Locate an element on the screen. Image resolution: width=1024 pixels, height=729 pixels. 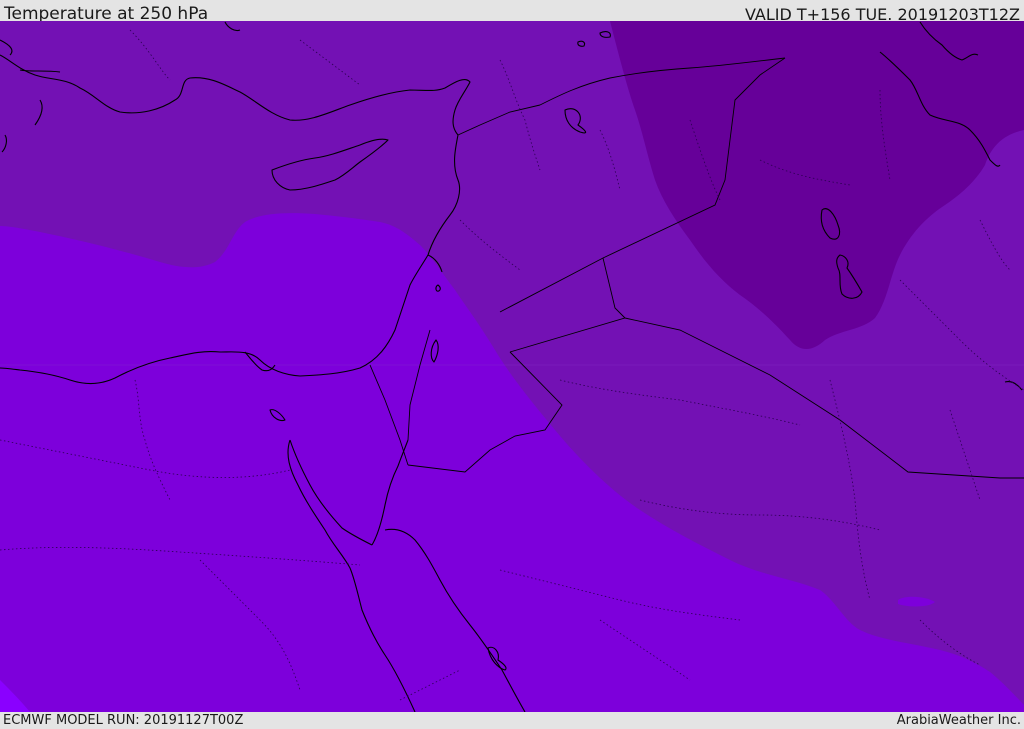
model-run-label: ECMWF MODEL RUN: 20191127T00Z is located at coordinates (123, 720).